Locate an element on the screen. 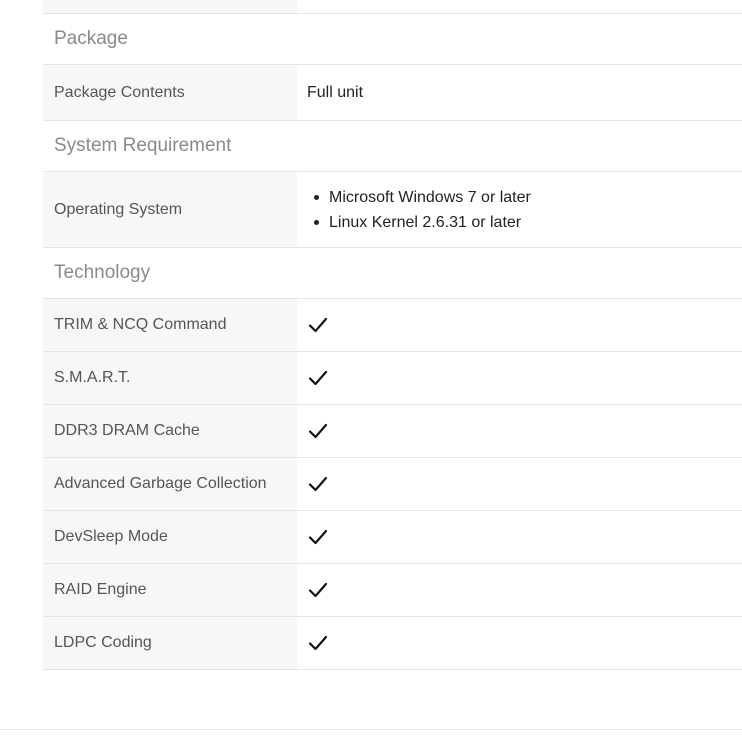 Image resolution: width=742 pixels, height=742 pixels. previous-row-stub is located at coordinates (392, 7).